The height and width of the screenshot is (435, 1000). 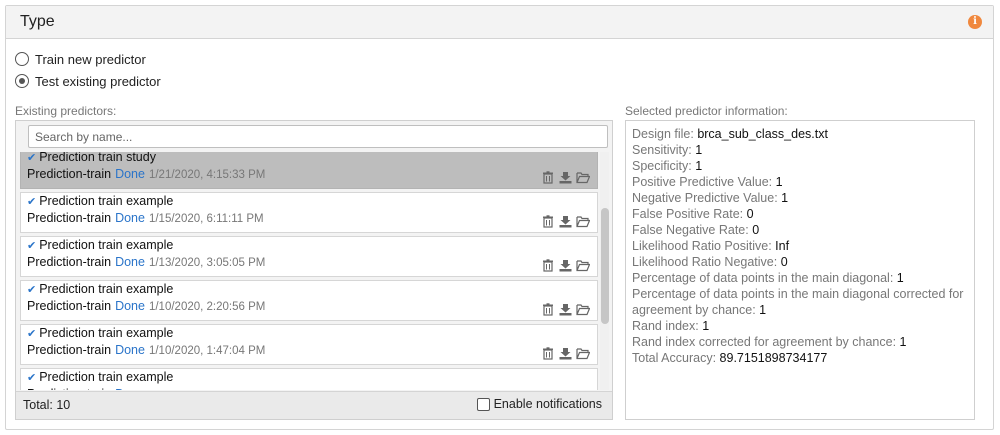 I want to click on info-value: brca_sub_class_des.txt, so click(x=762, y=134).